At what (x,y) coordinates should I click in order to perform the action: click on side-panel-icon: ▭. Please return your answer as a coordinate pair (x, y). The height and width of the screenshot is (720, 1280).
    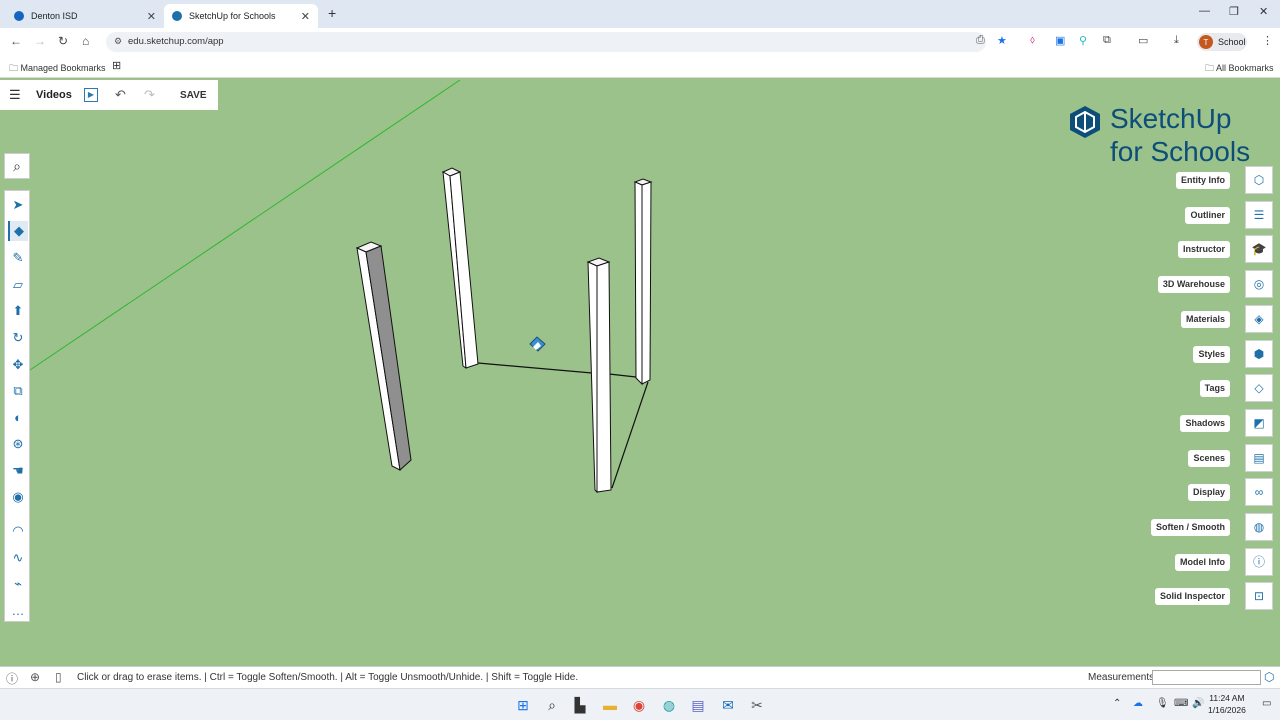
    Looking at the image, I should click on (1143, 40).